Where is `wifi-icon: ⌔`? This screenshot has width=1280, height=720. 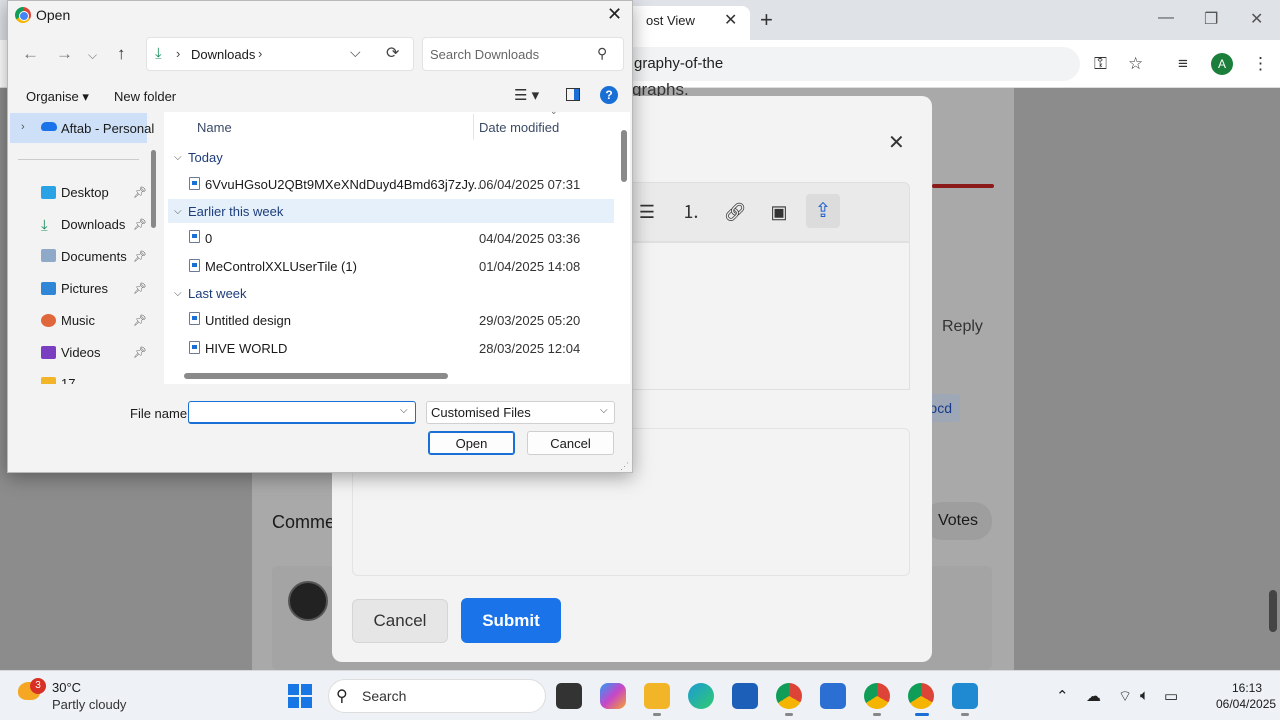 wifi-icon: ⌔ is located at coordinates (1125, 696).